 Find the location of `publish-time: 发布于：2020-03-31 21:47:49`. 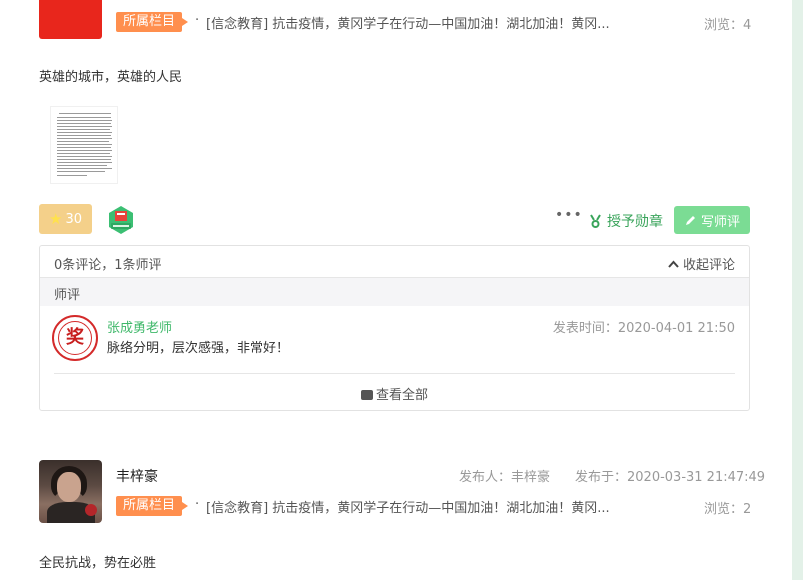

publish-time: 发布于：2020-03-31 21:47:49 is located at coordinates (670, 477).